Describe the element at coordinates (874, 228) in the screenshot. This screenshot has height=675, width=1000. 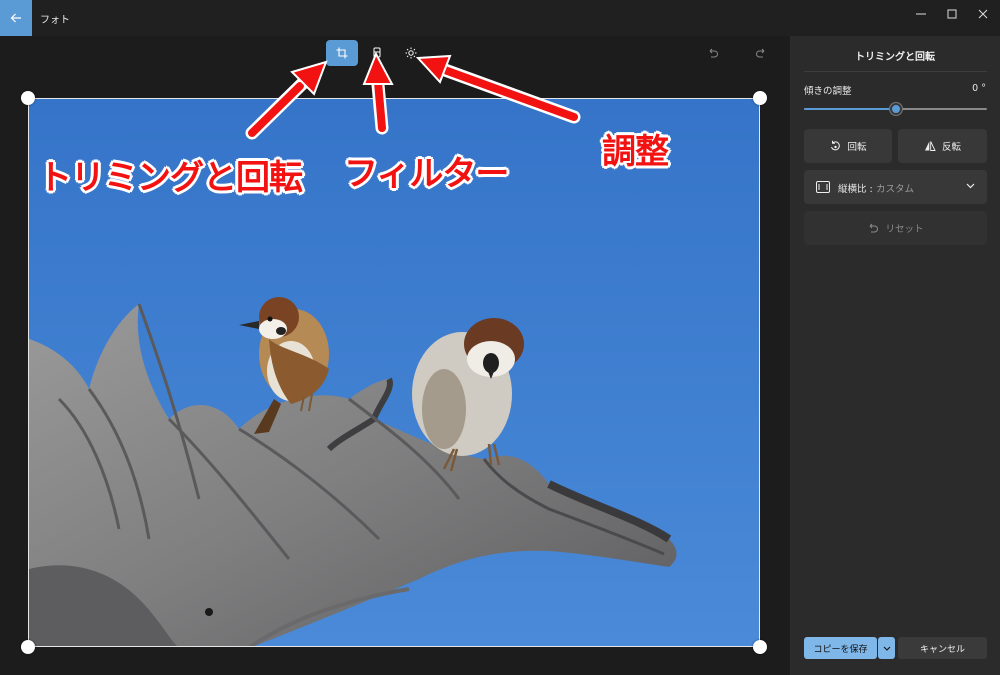
I see `reset-icon` at that location.